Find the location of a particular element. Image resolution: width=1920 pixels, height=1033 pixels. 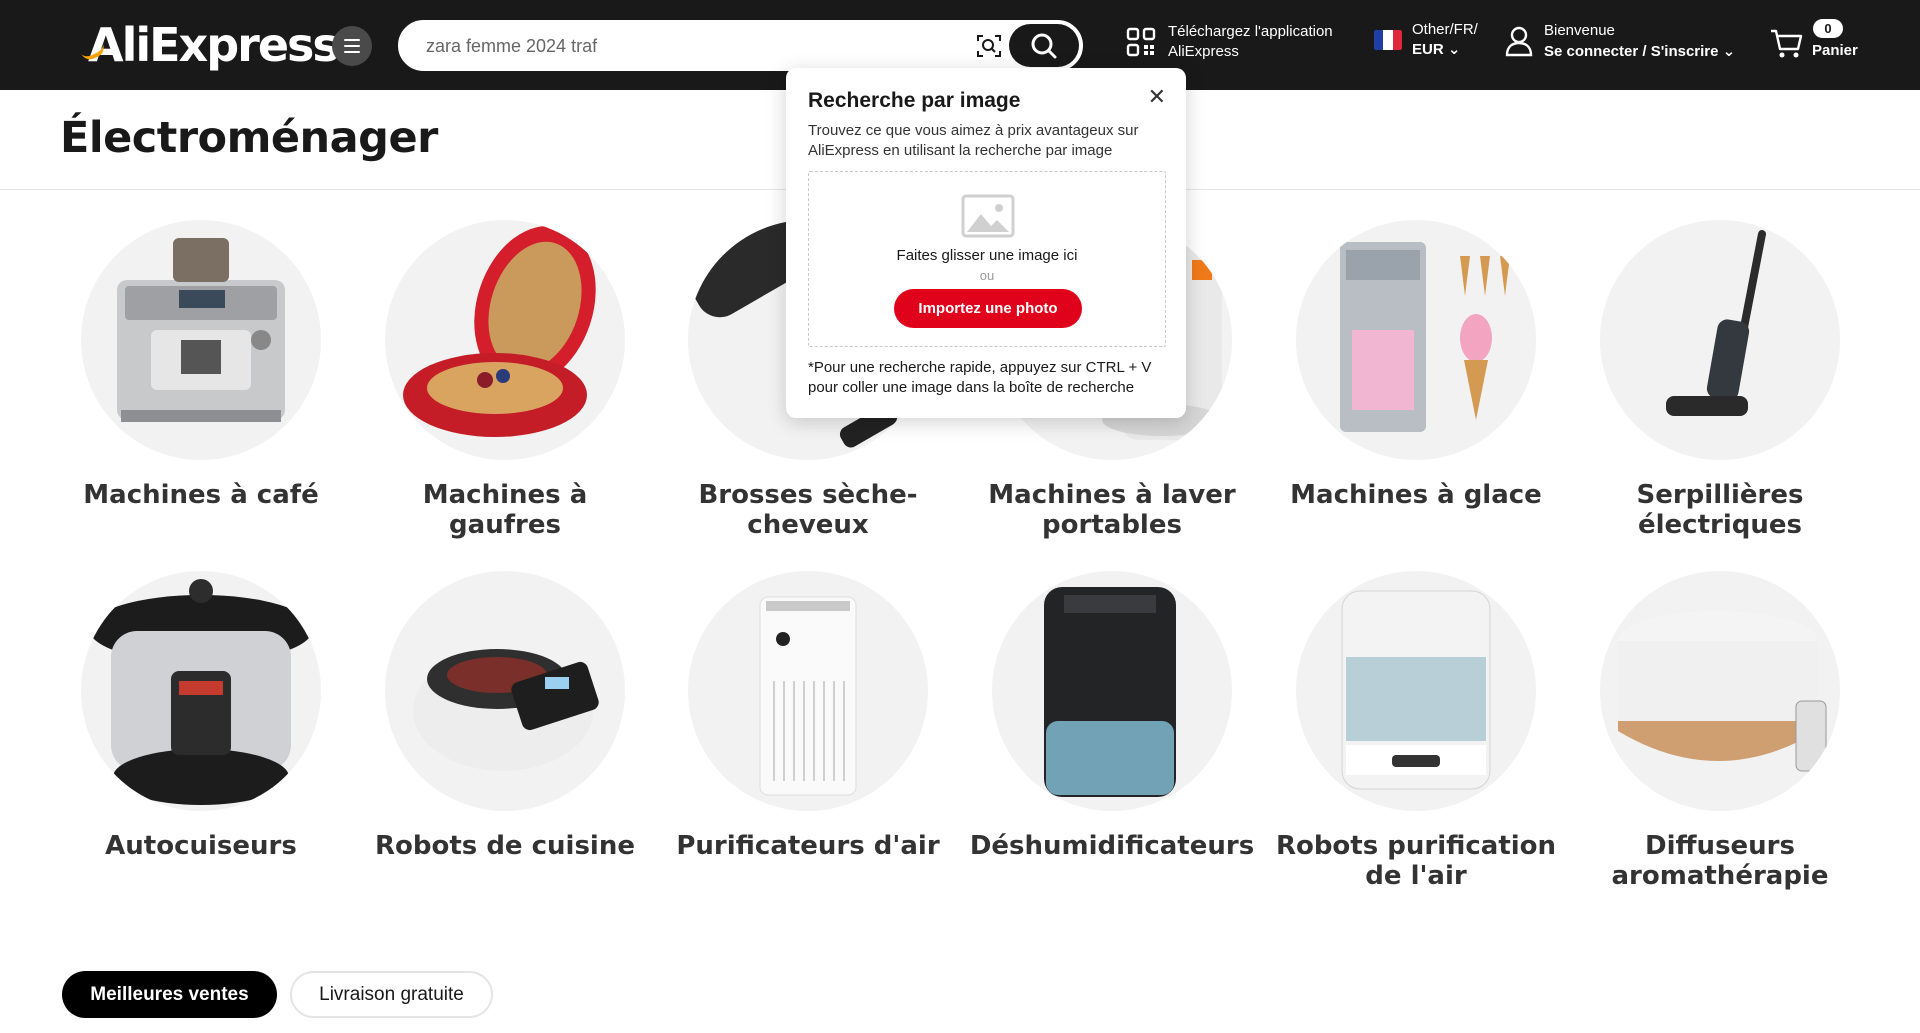

cart-label: Panier is located at coordinates (1835, 50).